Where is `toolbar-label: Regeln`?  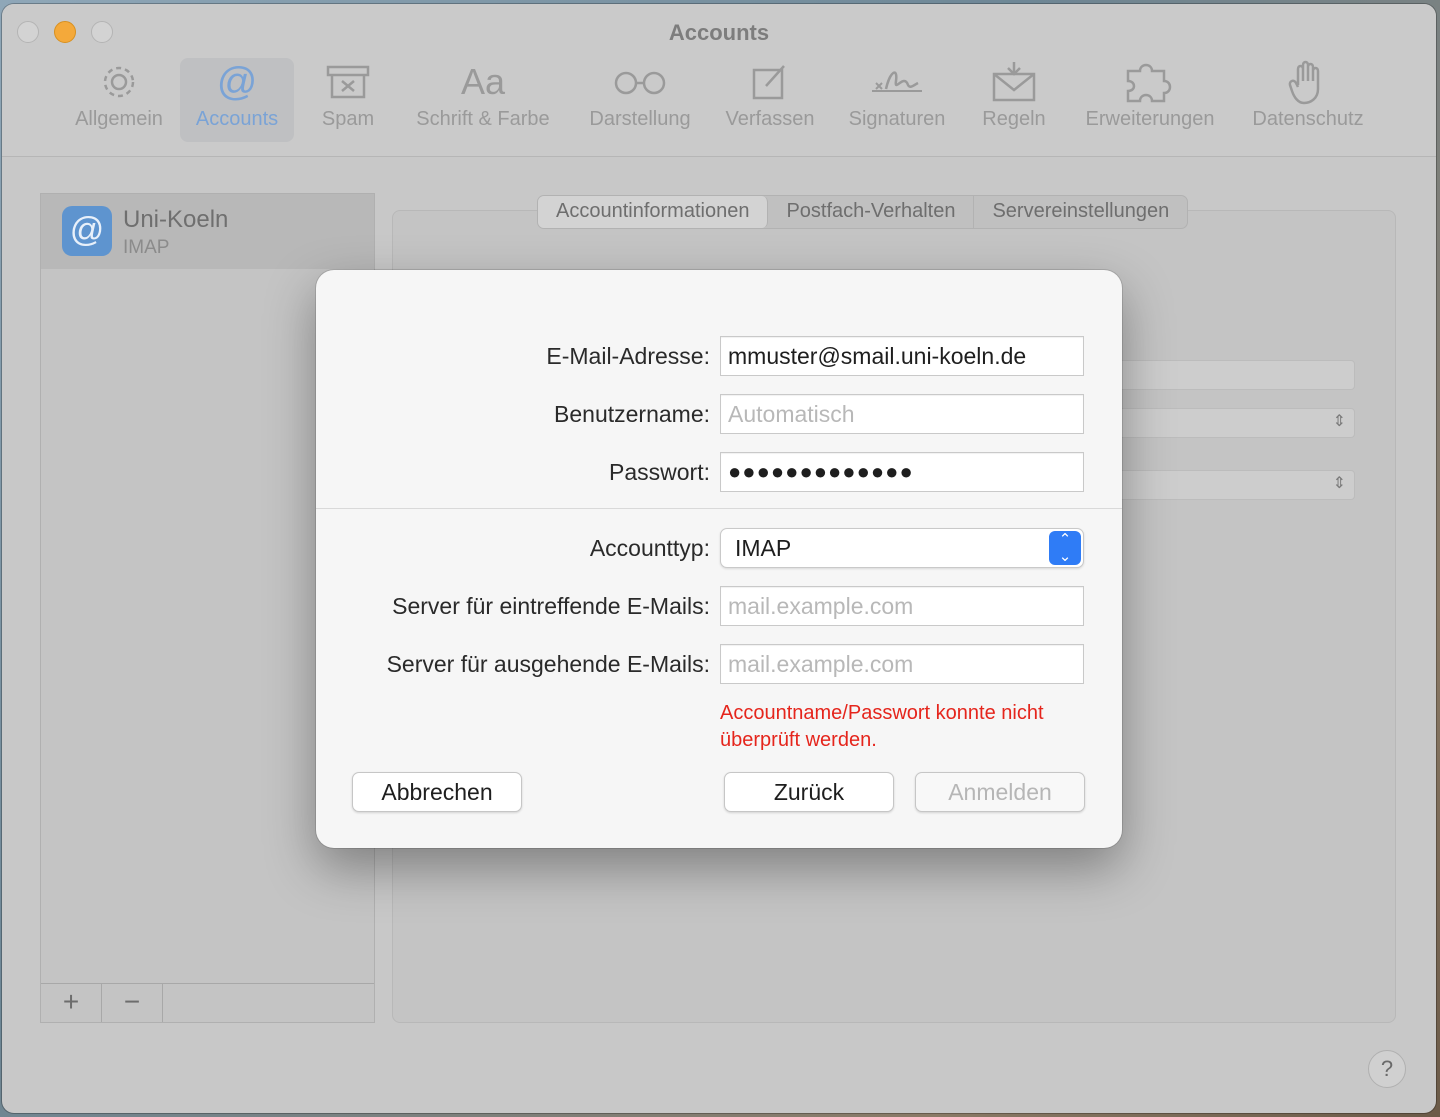 toolbar-label: Regeln is located at coordinates (1014, 119).